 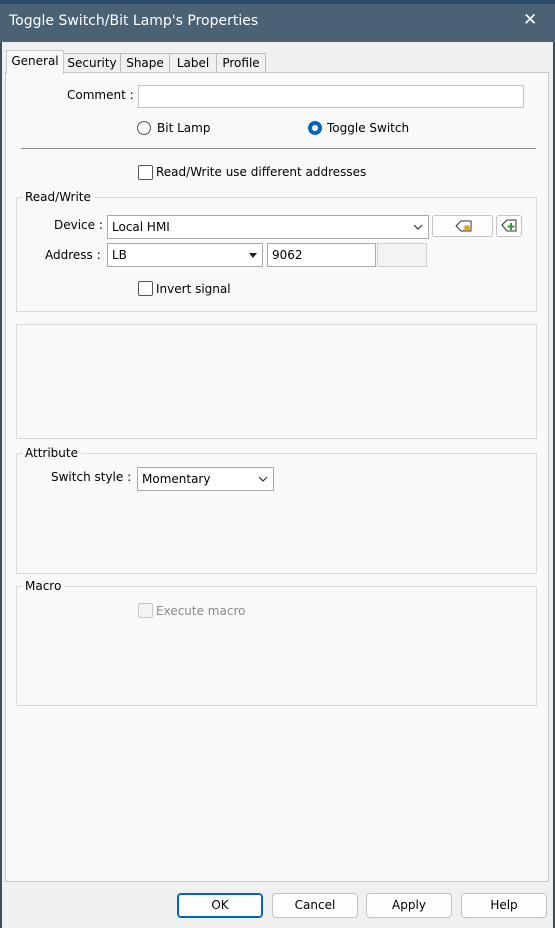 I want to click on tab-label: Label, so click(x=193, y=63).